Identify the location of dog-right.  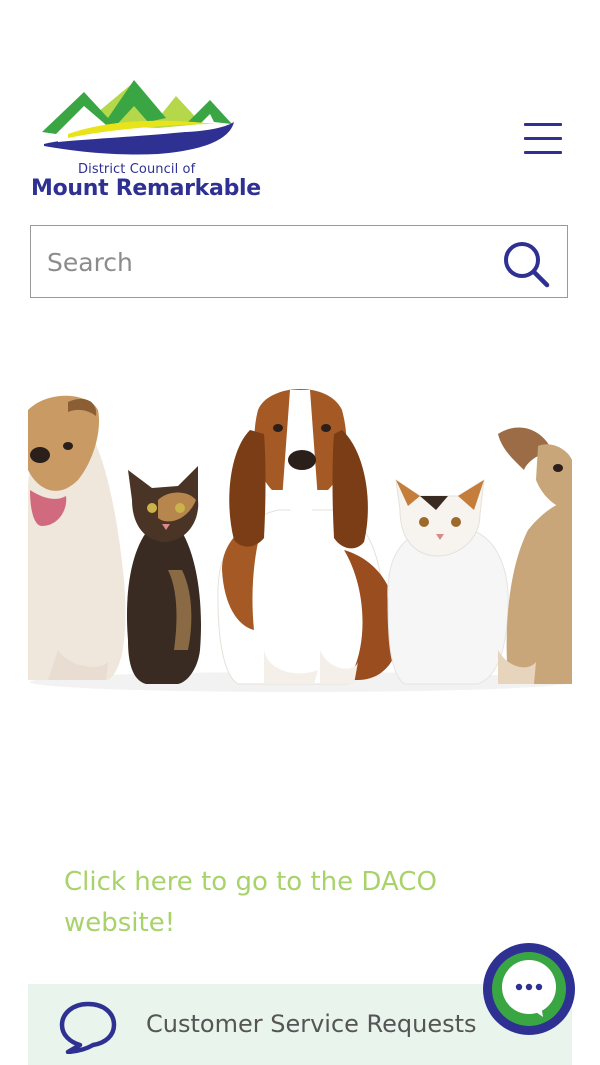
(535, 555).